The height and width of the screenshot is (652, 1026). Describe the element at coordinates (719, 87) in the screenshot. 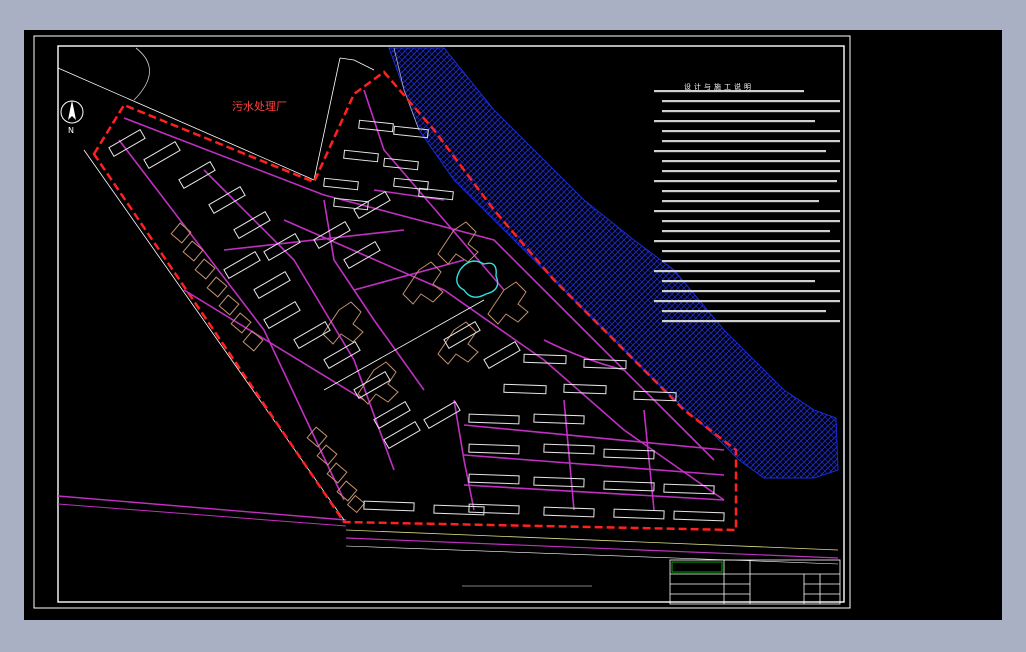

I see `notes-title: 设计与施工说明` at that location.